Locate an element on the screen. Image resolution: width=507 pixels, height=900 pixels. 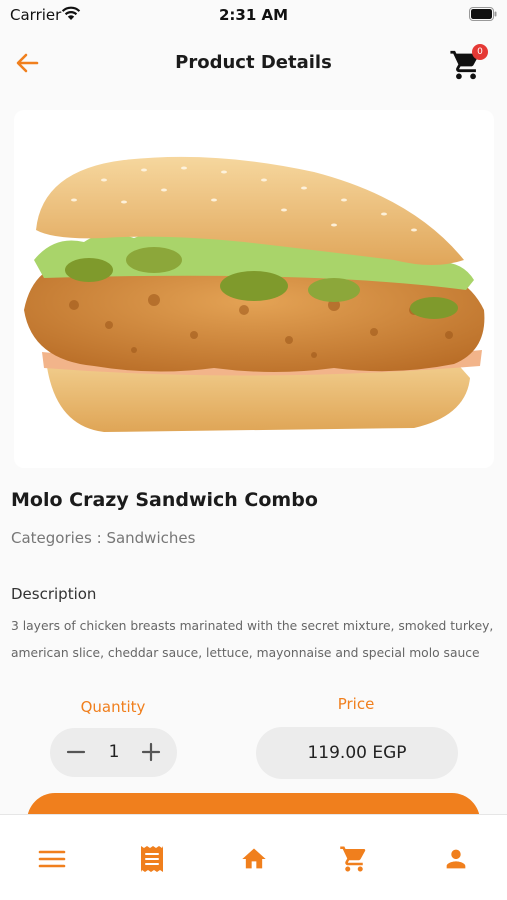
receipt-icon is located at coordinates (152, 859).